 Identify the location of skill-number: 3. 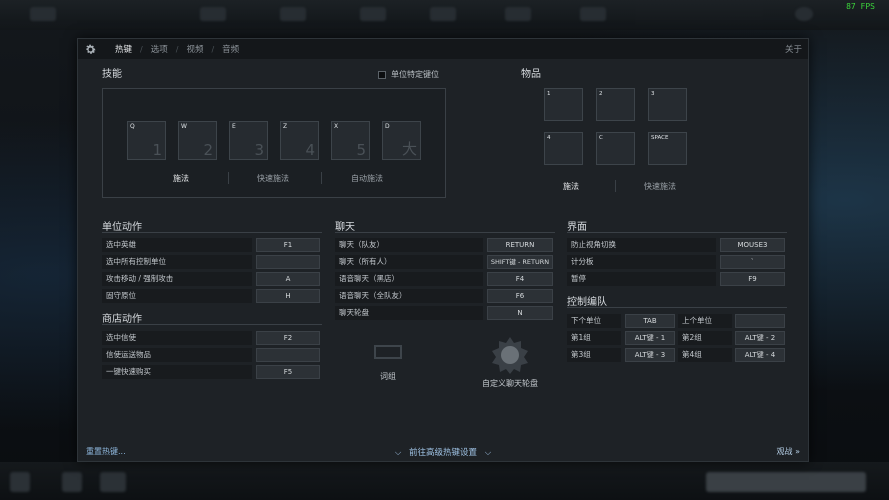
(259, 150).